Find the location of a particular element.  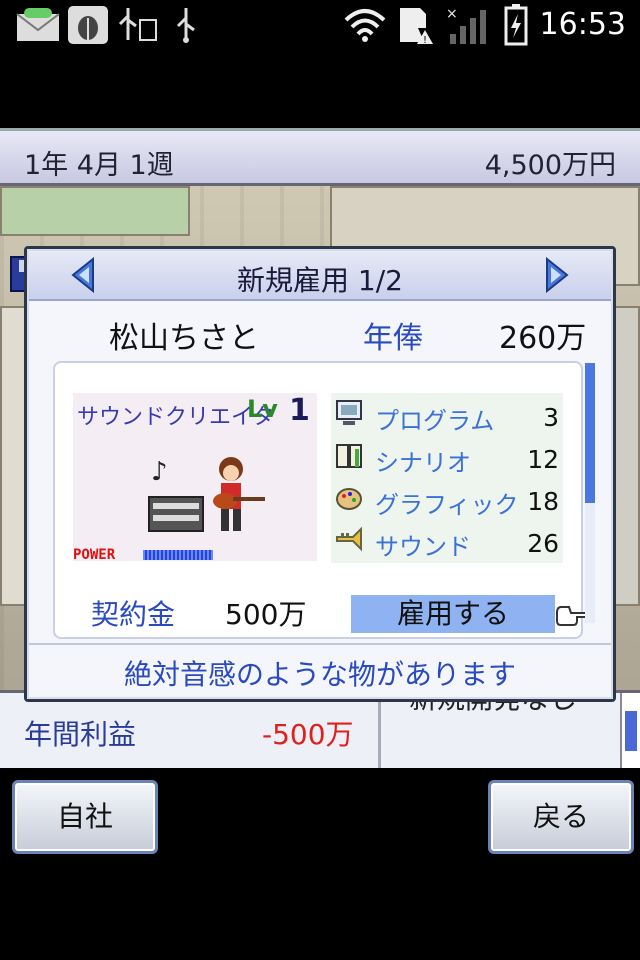

sd-card-warning-icon: ! is located at coordinates (416, 27).